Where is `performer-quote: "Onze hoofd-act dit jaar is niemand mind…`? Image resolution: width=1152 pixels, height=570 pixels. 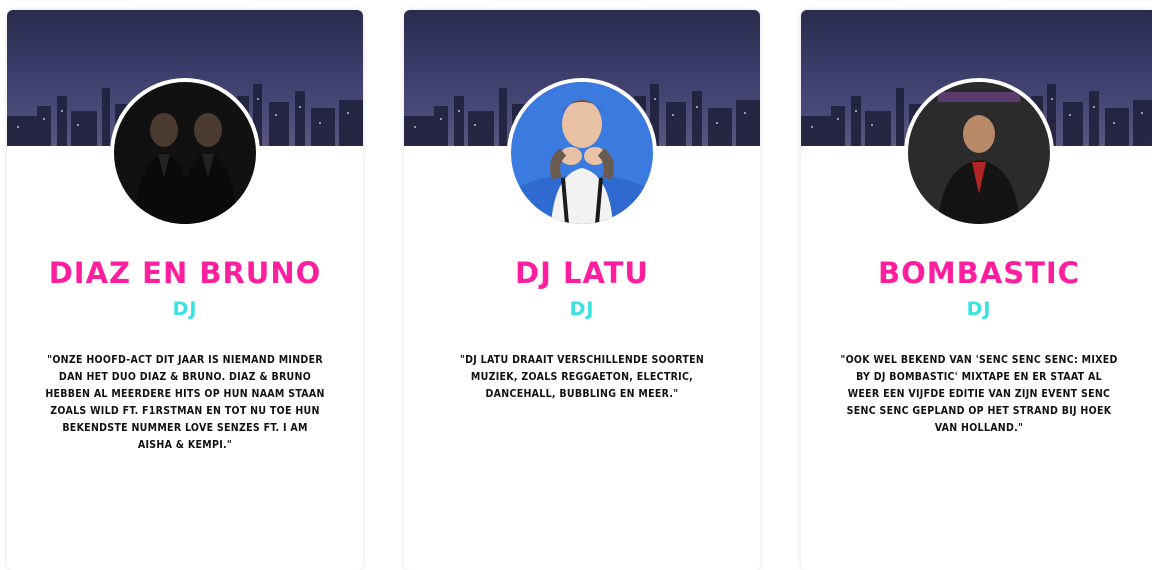 performer-quote: "Onze hoofd-act dit jaar is niemand mind… is located at coordinates (185, 402).